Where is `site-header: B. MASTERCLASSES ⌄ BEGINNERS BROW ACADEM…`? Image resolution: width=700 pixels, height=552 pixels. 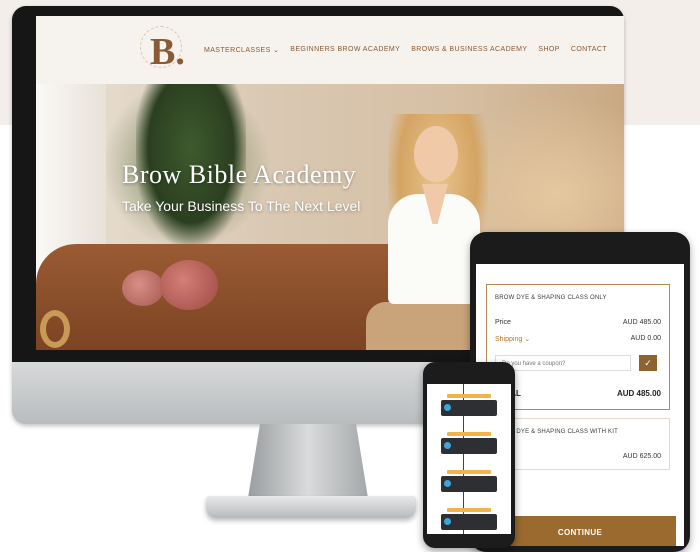 site-header: B. MASTERCLASSES ⌄ BEGINNERS BROW ACADEM… is located at coordinates (330, 50).